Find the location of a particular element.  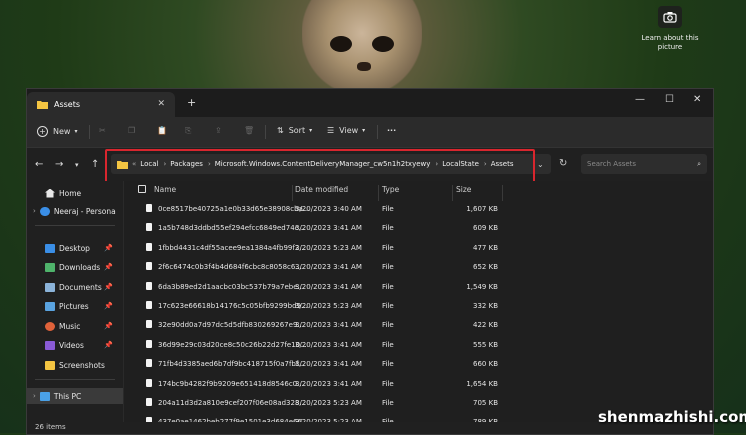

music-icon is located at coordinates (50, 326).